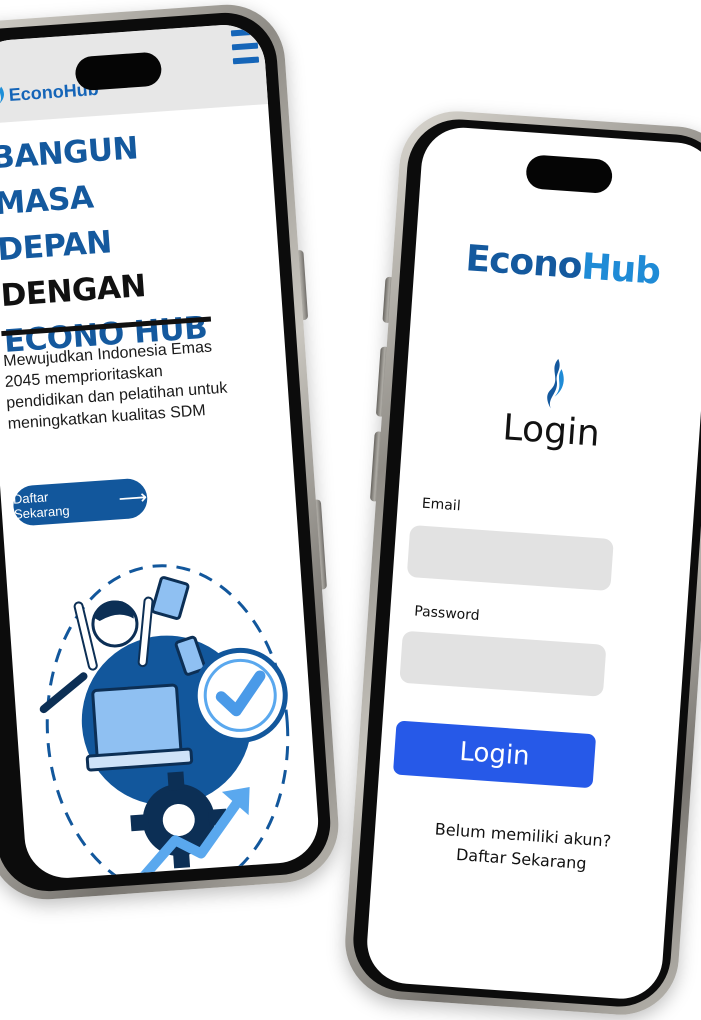 The image size is (701, 1020). I want to click on password-label: Password, so click(447, 613).